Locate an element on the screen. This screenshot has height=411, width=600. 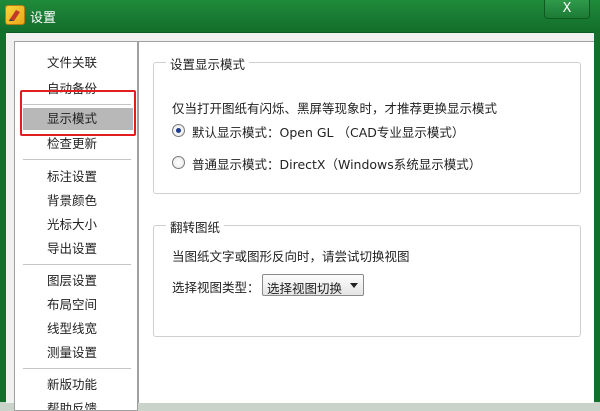
view-type-select: 选择视图切换 is located at coordinates (313, 285).